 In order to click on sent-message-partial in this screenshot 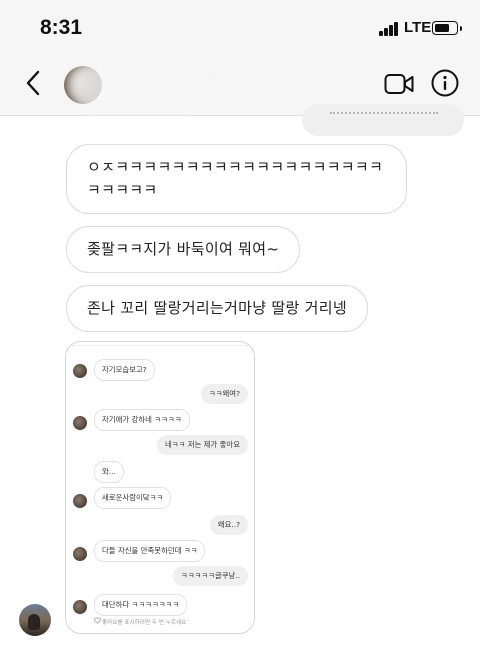, I will do `click(383, 120)`.